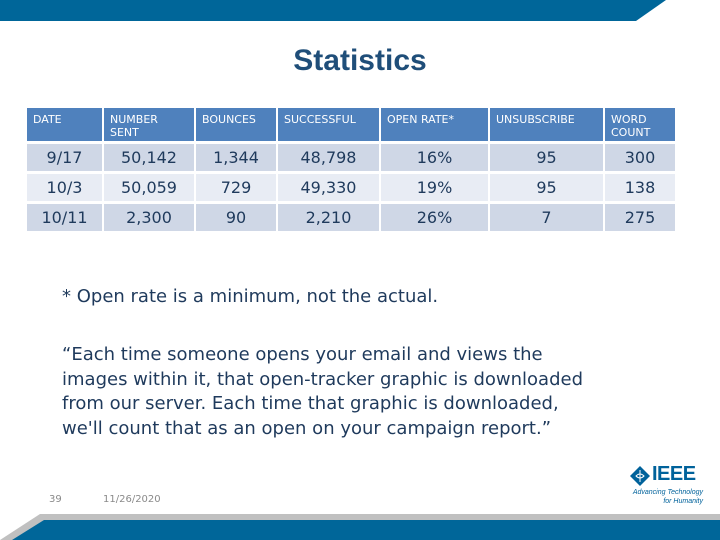 Image resolution: width=720 pixels, height=540 pixels. Describe the element at coordinates (640, 217) in the screenshot. I see `cell-word-count: 275` at that location.